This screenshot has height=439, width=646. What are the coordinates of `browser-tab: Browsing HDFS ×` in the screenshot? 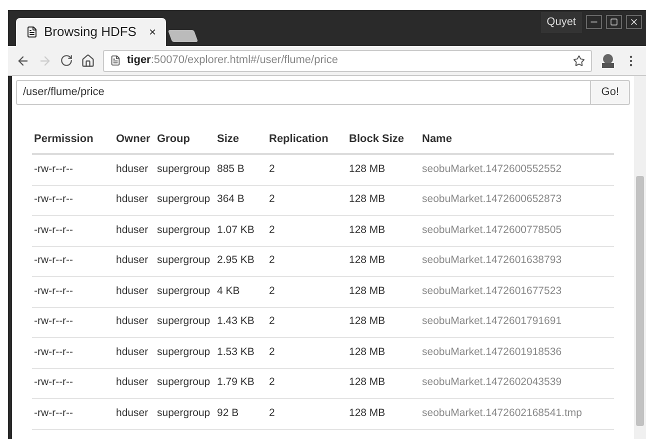 It's located at (91, 32).